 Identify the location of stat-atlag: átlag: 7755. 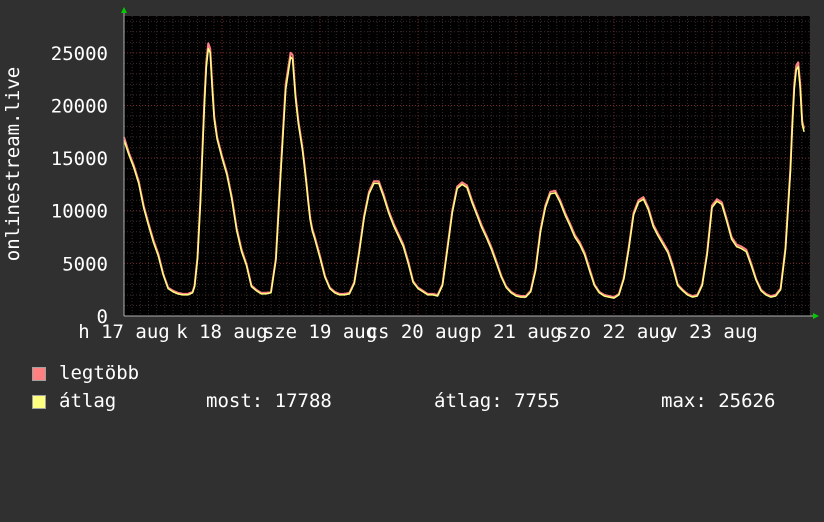
(497, 401).